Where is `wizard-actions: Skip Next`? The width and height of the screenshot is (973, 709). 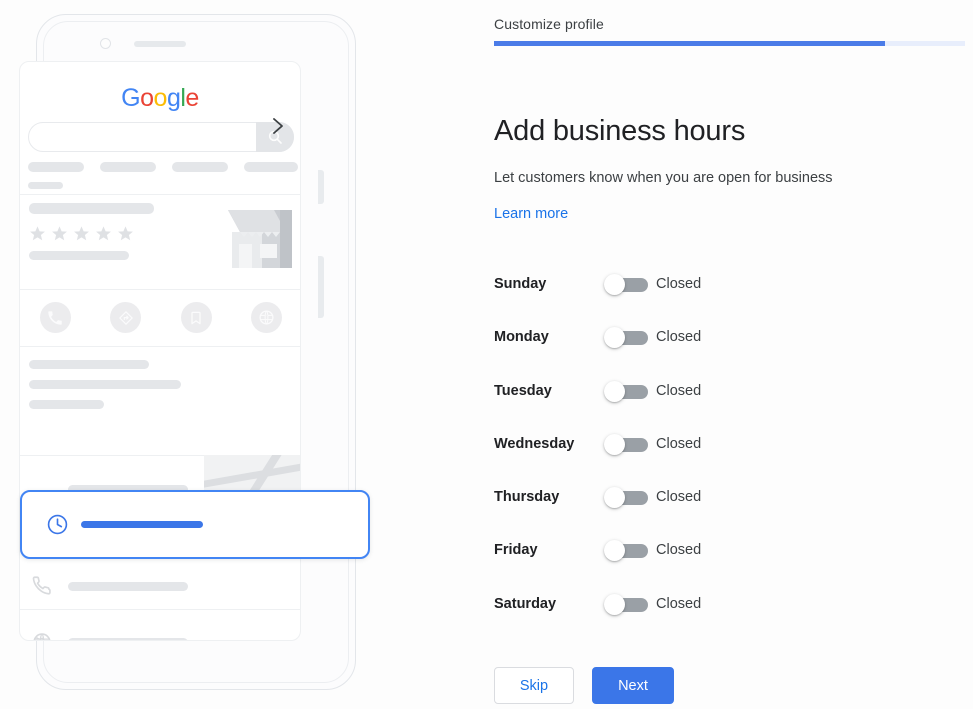 wizard-actions: Skip Next is located at coordinates (584, 685).